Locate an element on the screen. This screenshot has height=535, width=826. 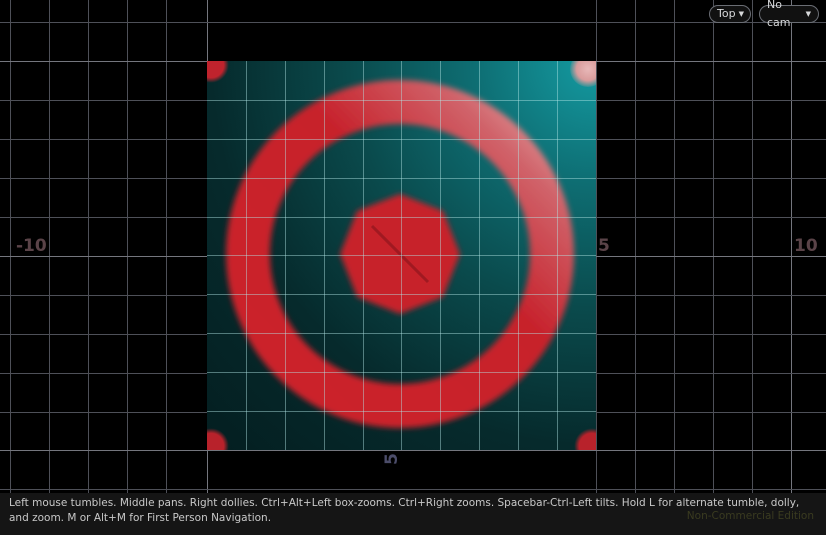
axis-label-x-5: 5 is located at coordinates (604, 246).